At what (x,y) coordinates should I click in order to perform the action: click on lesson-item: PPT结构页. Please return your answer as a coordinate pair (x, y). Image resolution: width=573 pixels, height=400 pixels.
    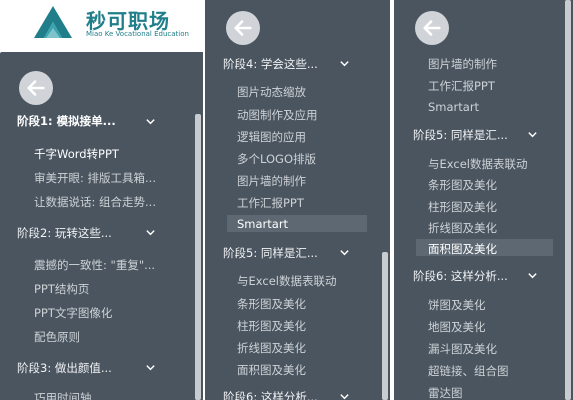
    Looking at the image, I should click on (61, 289).